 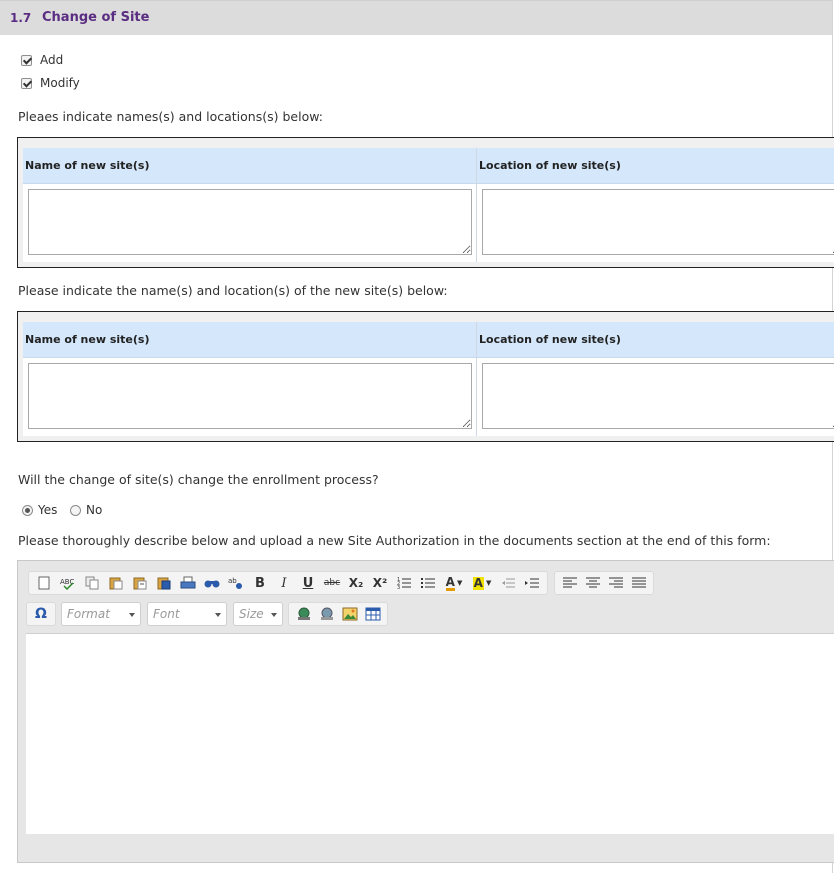 I want to click on section-header: 1.7 Change of Site, so click(x=416, y=17).